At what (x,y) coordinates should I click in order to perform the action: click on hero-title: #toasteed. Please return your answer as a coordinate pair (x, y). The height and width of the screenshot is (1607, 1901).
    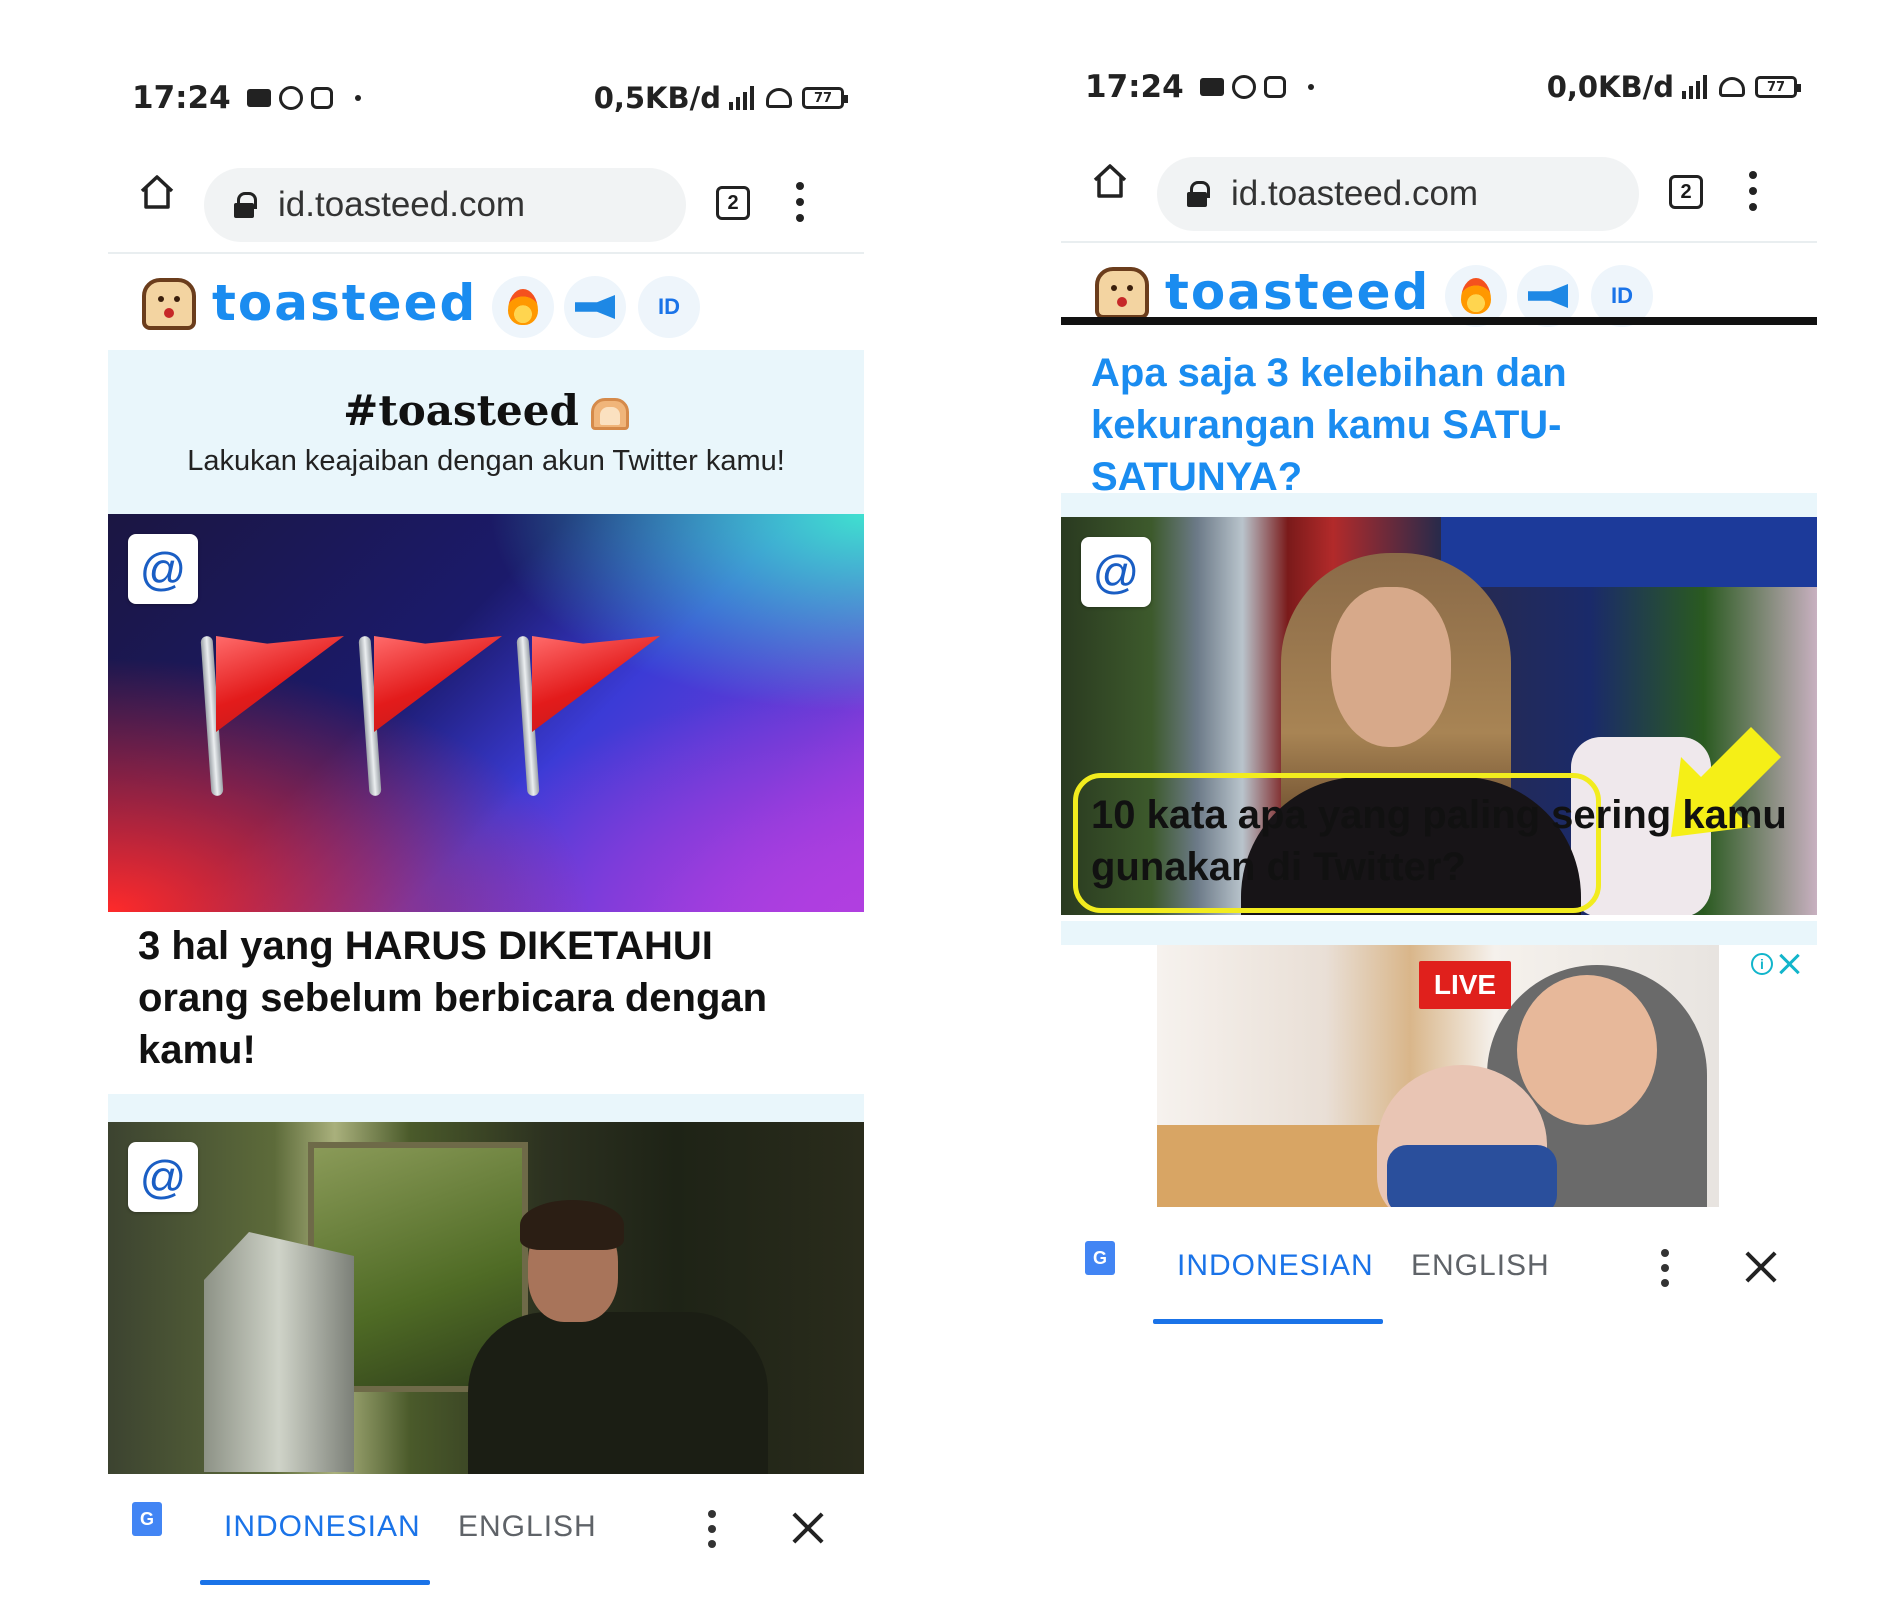
    Looking at the image, I should click on (486, 410).